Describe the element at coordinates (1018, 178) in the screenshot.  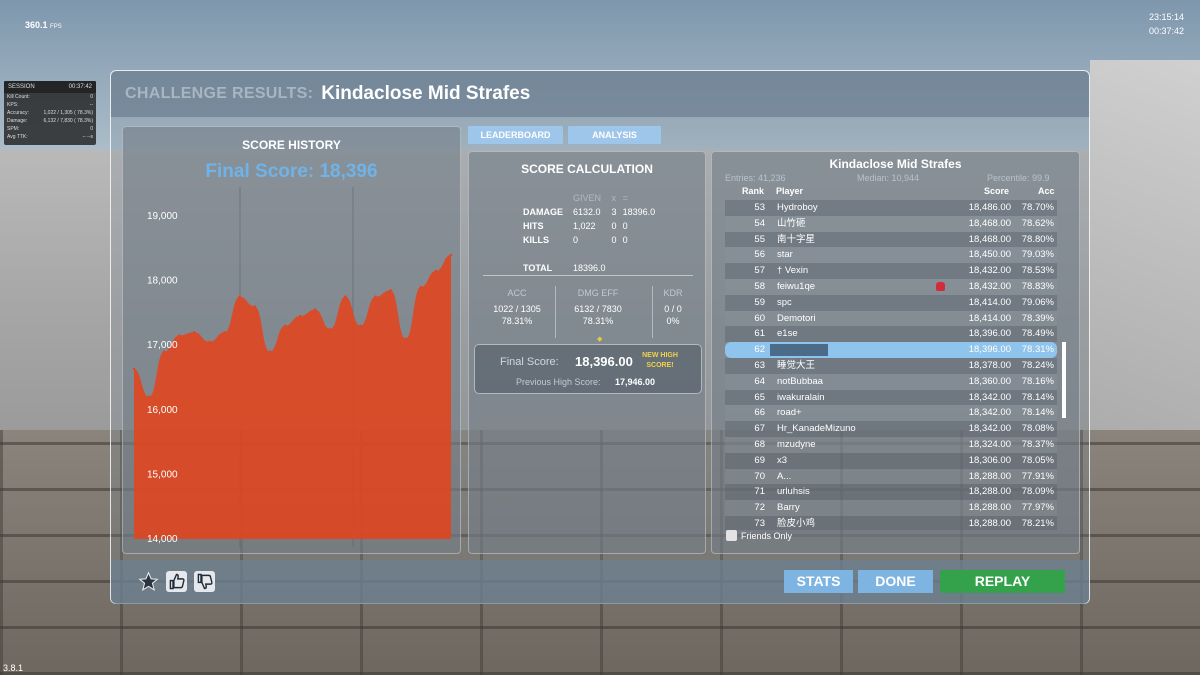
I see `leaderboard-percentile: Percentile: 99.9` at that location.